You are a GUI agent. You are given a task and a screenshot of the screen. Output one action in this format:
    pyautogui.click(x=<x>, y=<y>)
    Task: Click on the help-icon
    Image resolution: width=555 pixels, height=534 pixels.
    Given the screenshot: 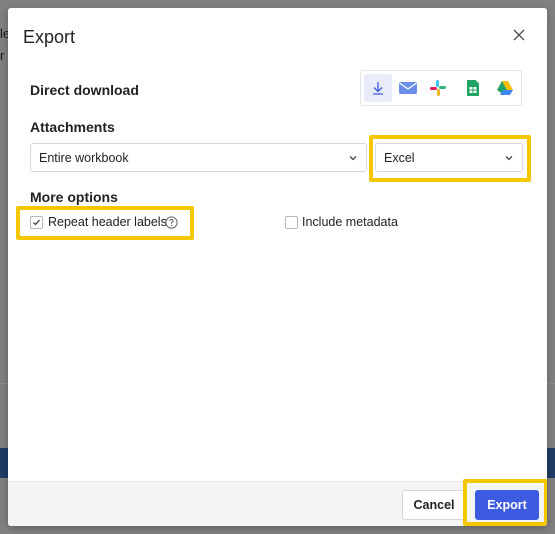 What is the action you would take?
    pyautogui.click(x=171, y=222)
    